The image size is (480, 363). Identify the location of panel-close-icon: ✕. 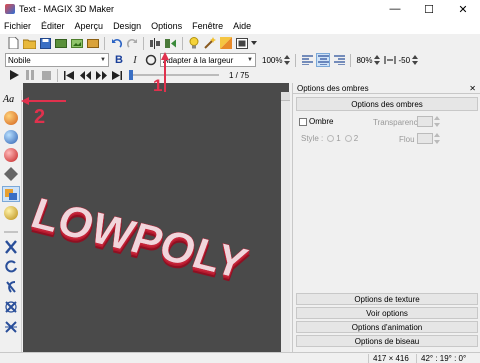
(472, 88).